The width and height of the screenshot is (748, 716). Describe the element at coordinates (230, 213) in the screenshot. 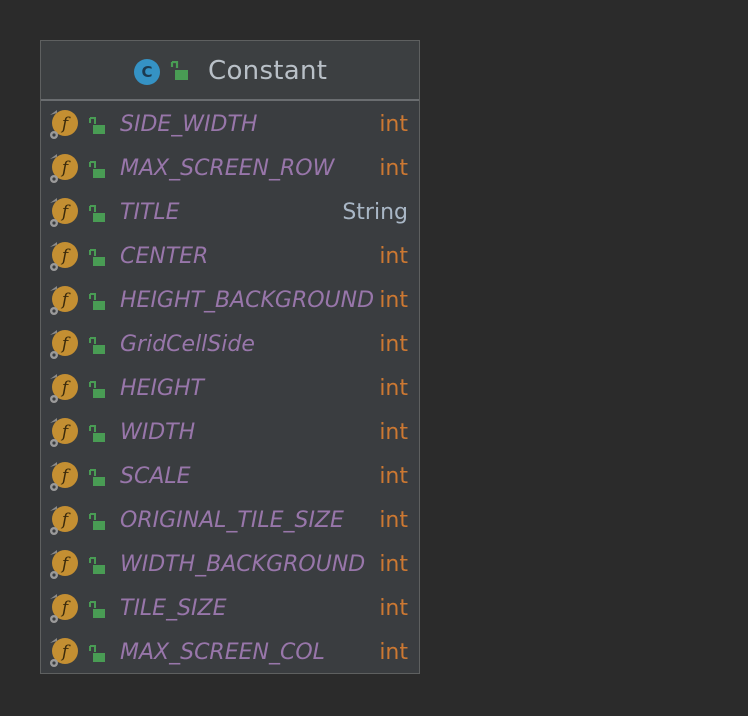

I see `field-row: f TITLE String` at that location.